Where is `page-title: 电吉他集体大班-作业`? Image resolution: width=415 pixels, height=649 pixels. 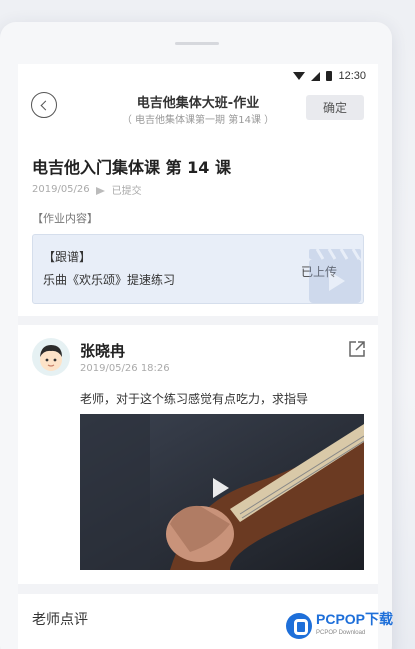
page-title: 电吉他集体大班-作业 is located at coordinates (198, 103).